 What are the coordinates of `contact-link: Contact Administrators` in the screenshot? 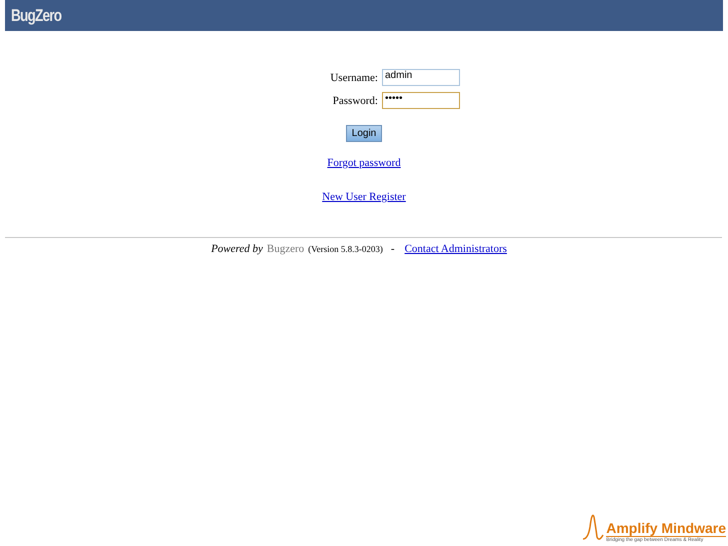 It's located at (455, 249).